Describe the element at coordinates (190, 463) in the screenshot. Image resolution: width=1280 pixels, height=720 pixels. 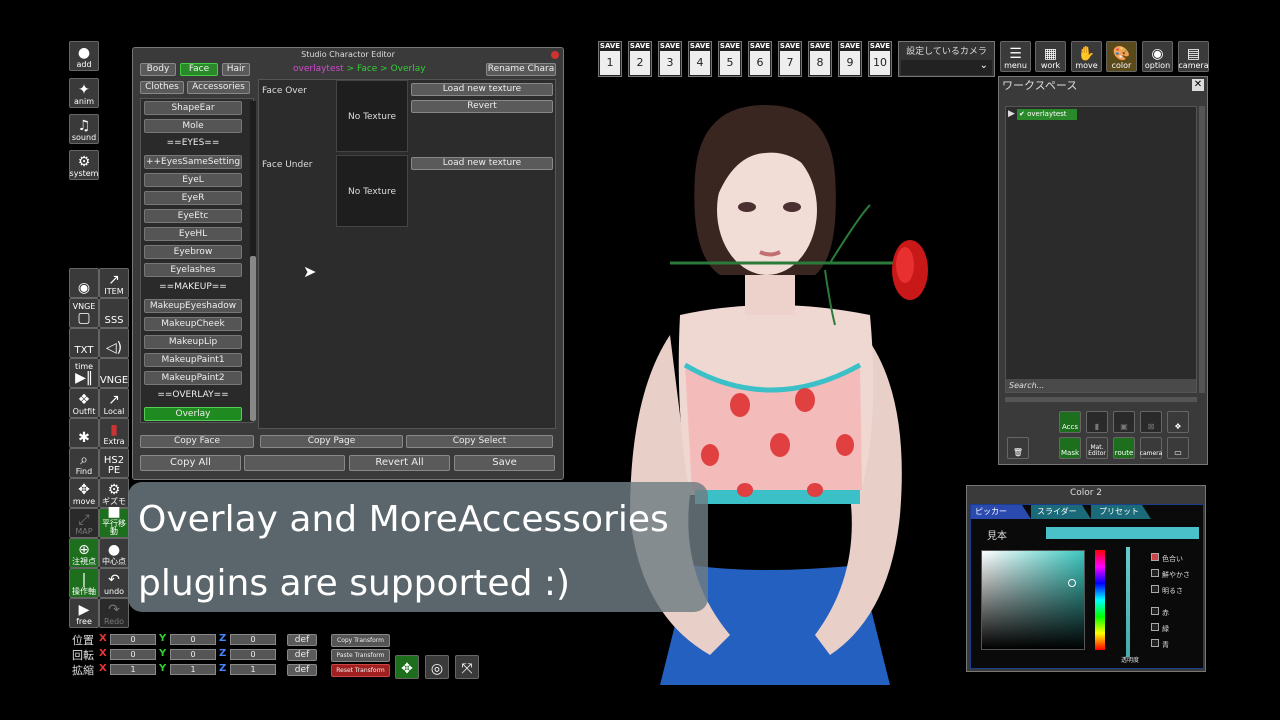
I see `copy-all-button: Copy All` at that location.